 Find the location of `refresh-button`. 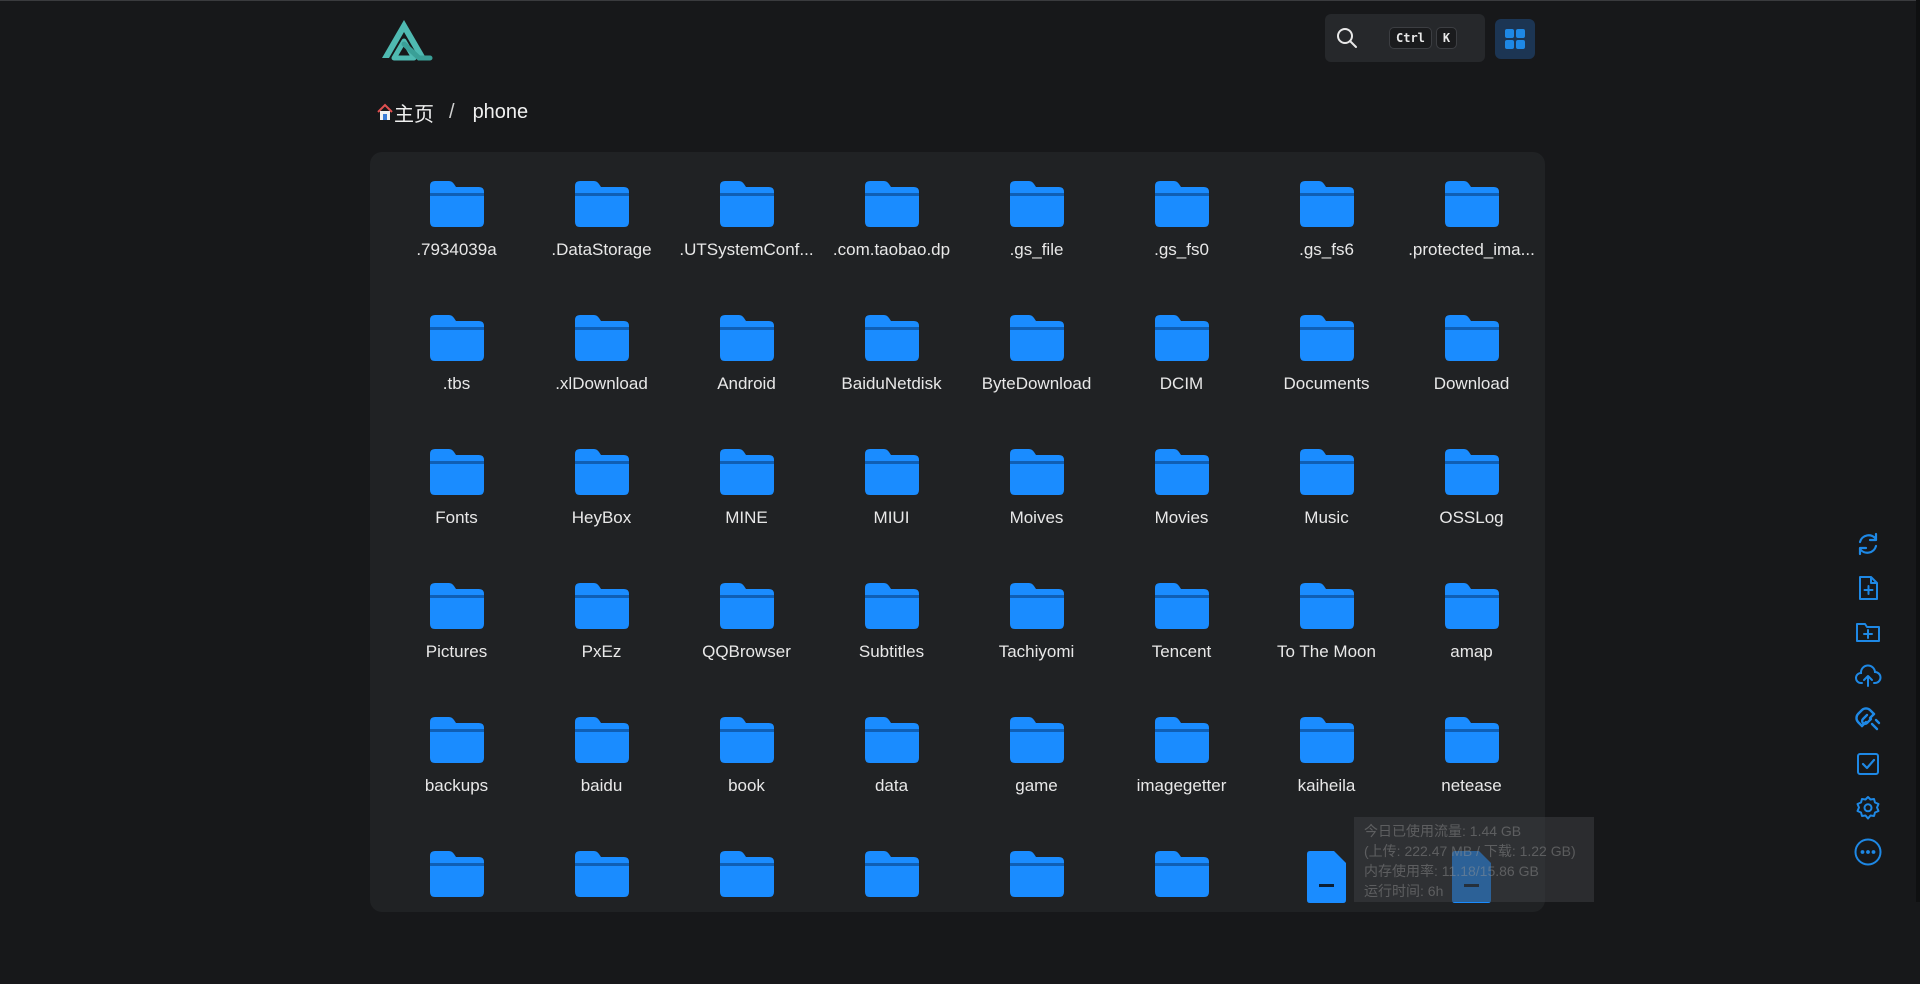

refresh-button is located at coordinates (1868, 544).